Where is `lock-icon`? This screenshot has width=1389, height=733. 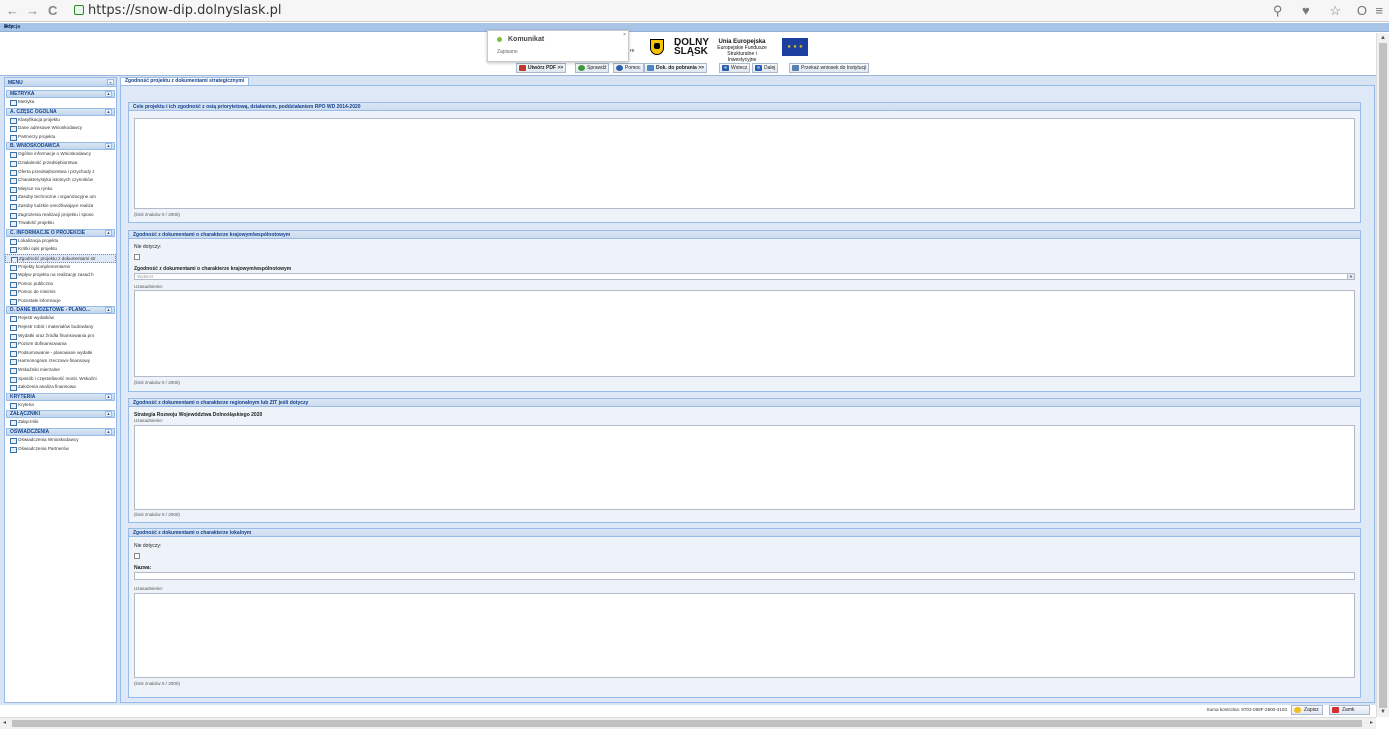 lock-icon is located at coordinates (79, 10).